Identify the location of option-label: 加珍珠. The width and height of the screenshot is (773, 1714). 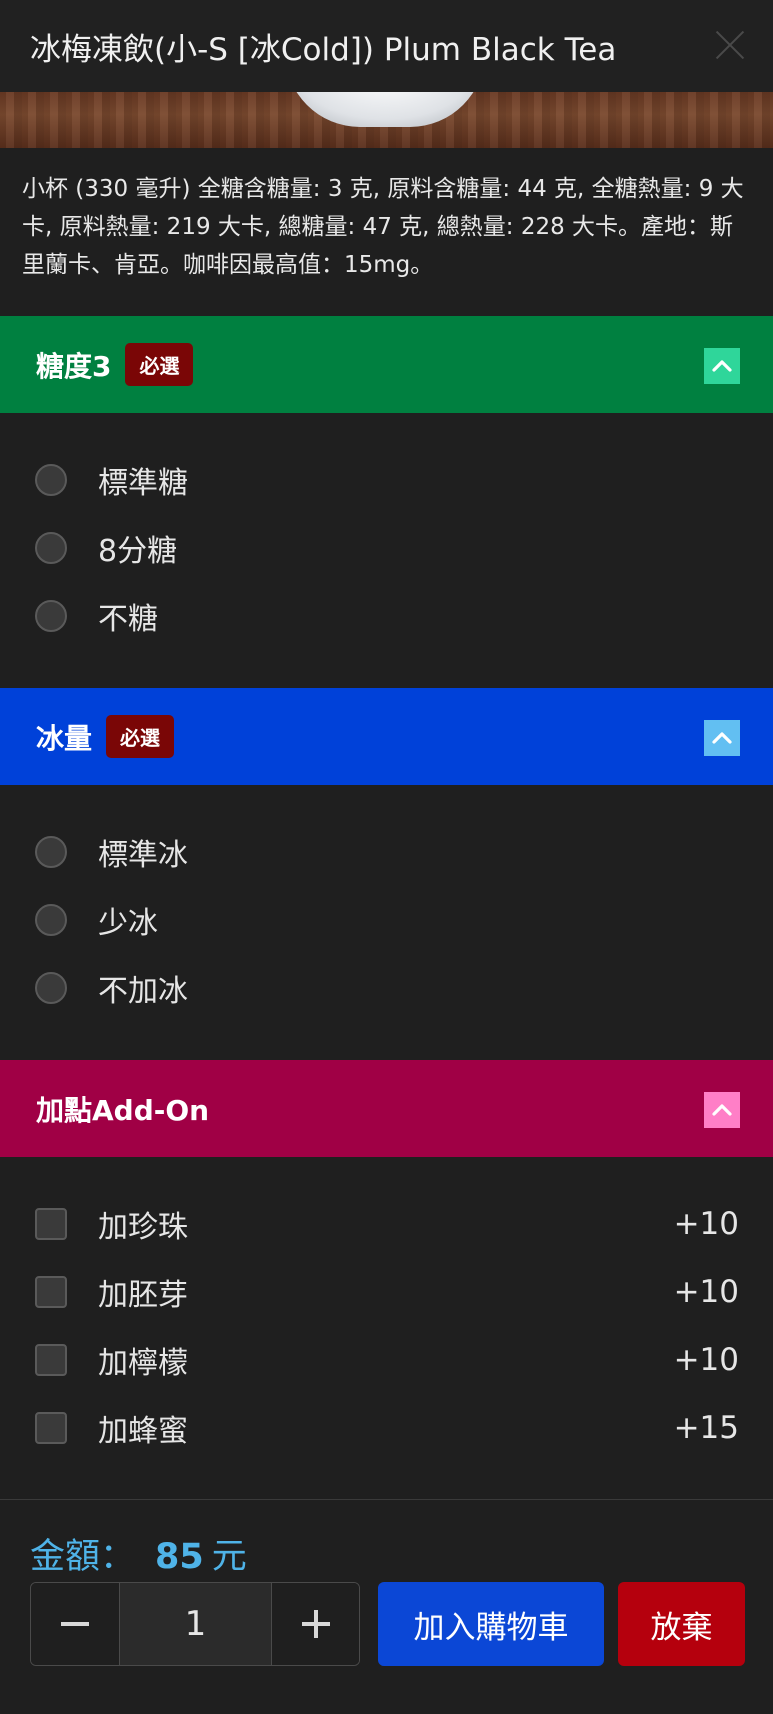
(143, 1227).